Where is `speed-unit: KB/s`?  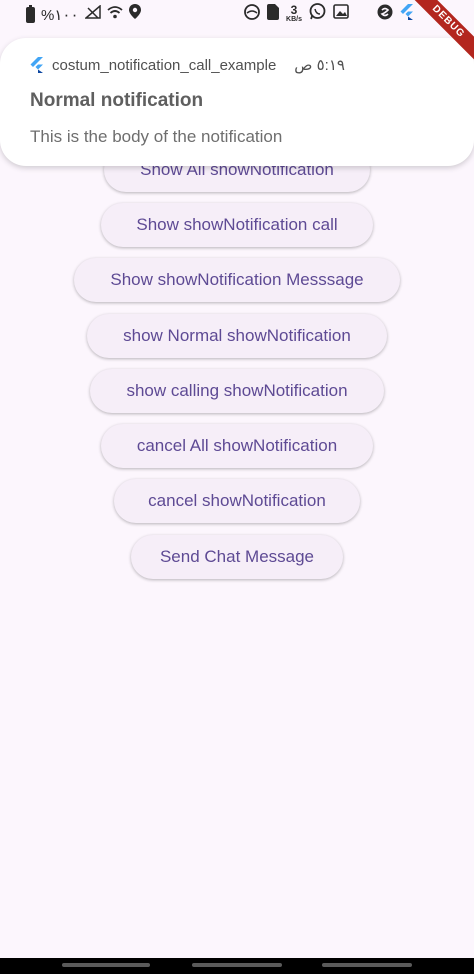
speed-unit: KB/s is located at coordinates (294, 19).